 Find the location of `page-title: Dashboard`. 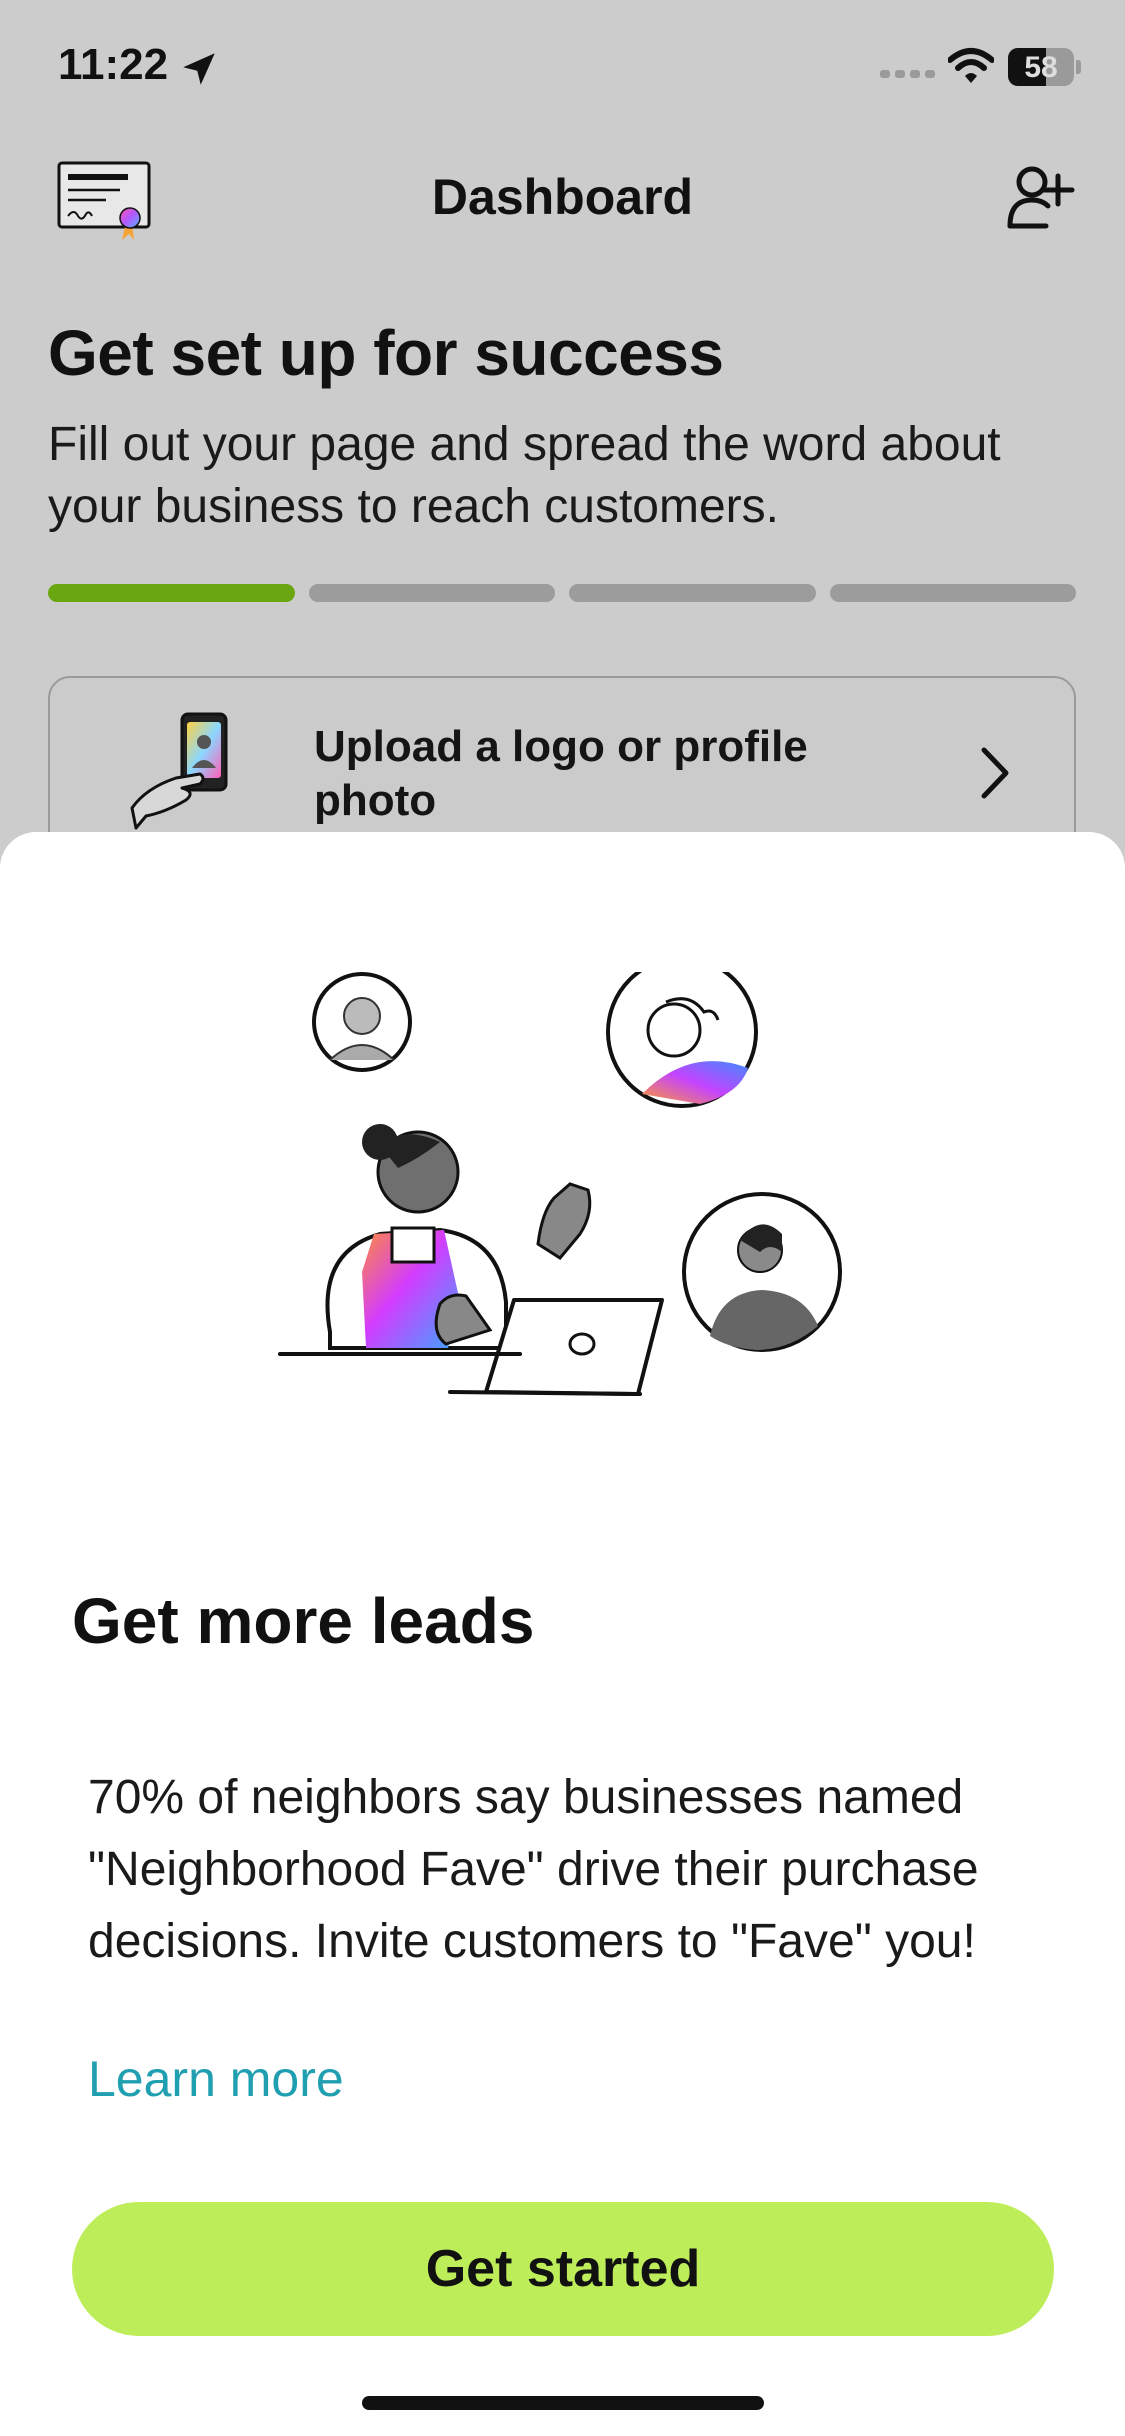

page-title: Dashboard is located at coordinates (562, 197).